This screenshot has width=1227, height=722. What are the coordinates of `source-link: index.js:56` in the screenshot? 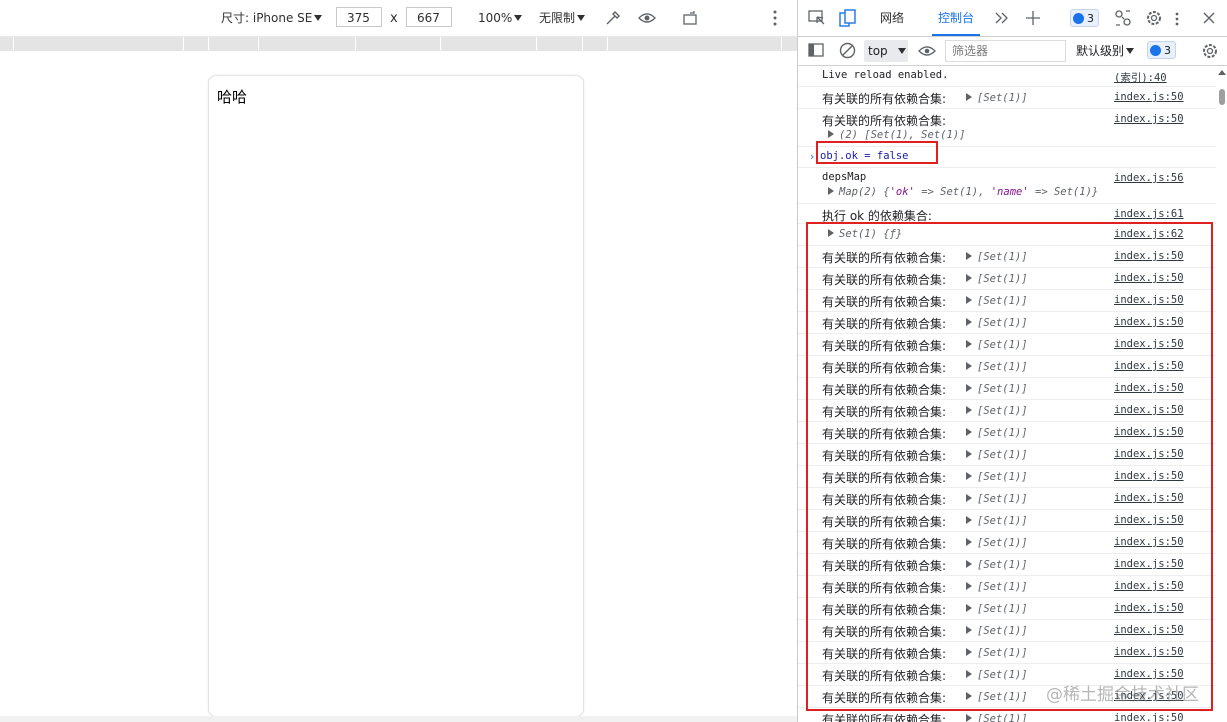 It's located at (1149, 178).